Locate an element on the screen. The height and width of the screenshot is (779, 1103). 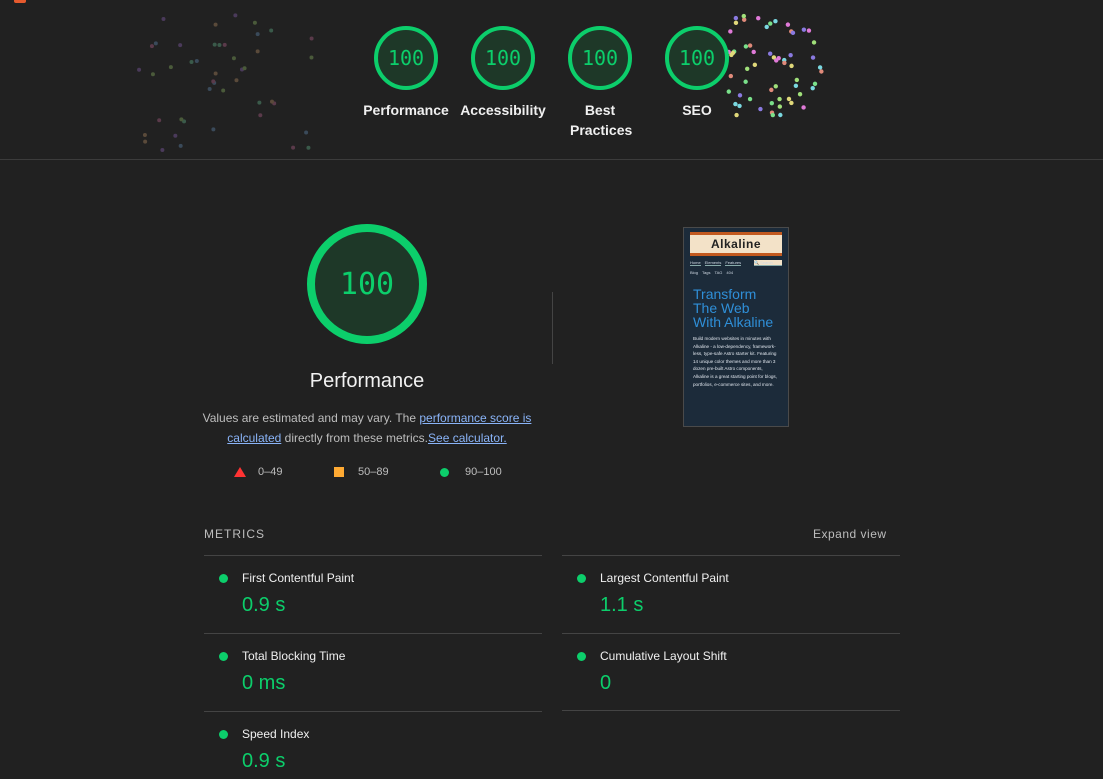
legend-average: 50–89 is located at coordinates (361, 472).